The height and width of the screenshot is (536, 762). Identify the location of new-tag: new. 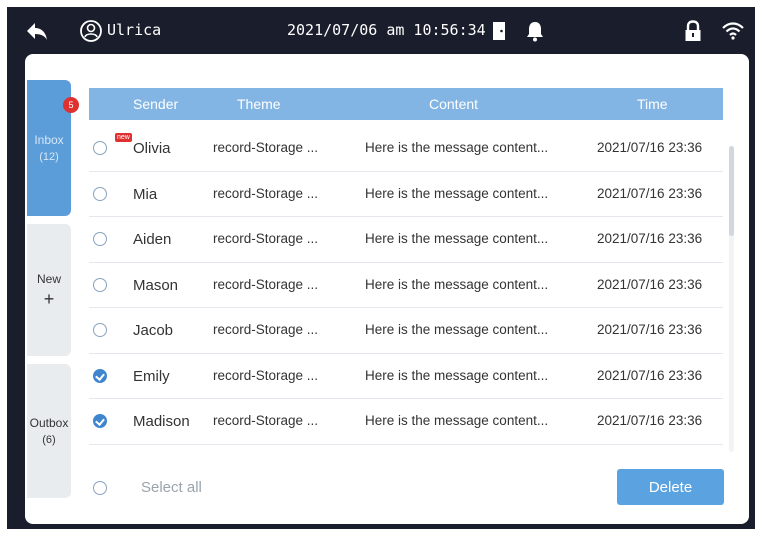
(123, 137).